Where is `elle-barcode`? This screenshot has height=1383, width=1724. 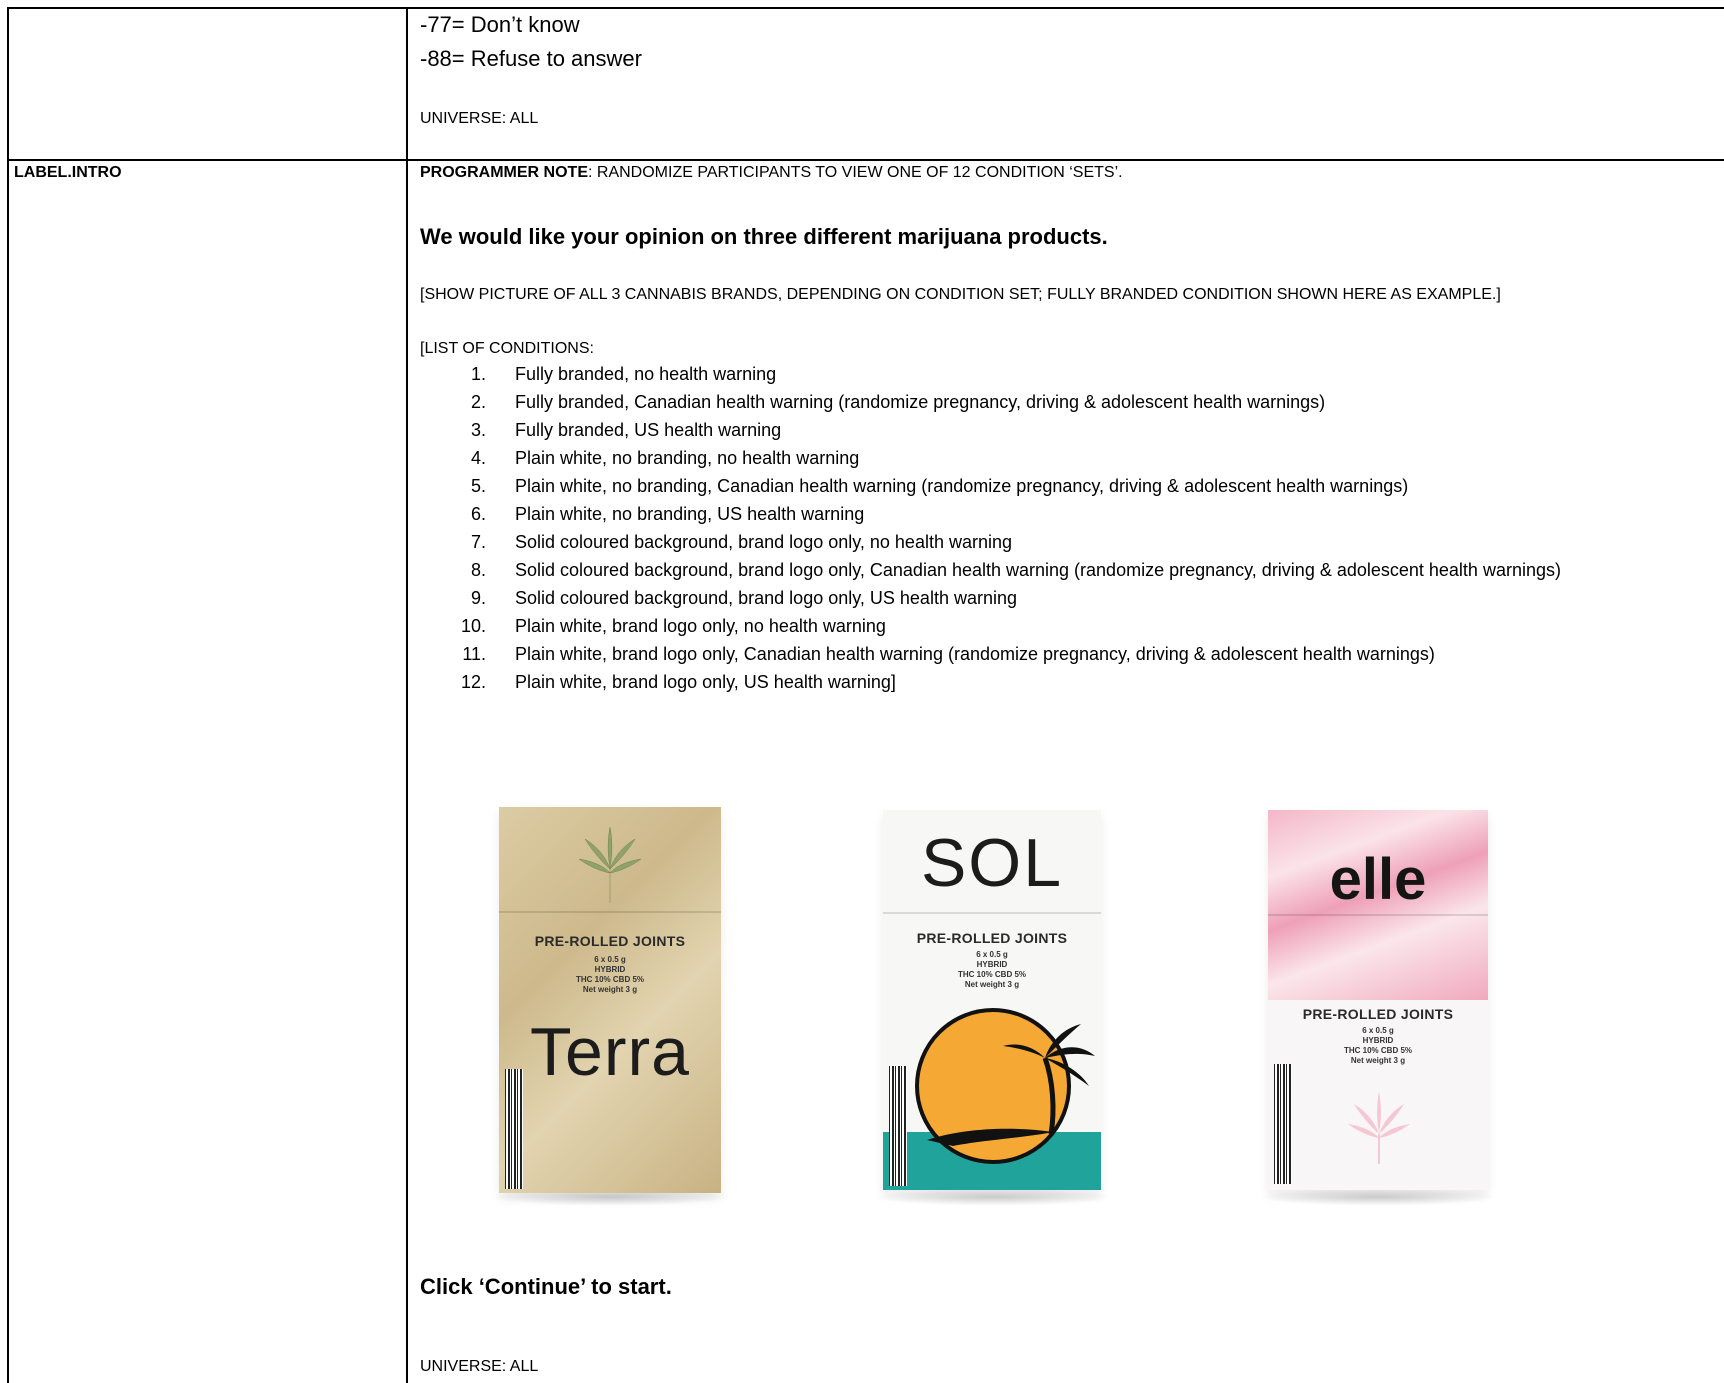
elle-barcode is located at coordinates (1283, 1124).